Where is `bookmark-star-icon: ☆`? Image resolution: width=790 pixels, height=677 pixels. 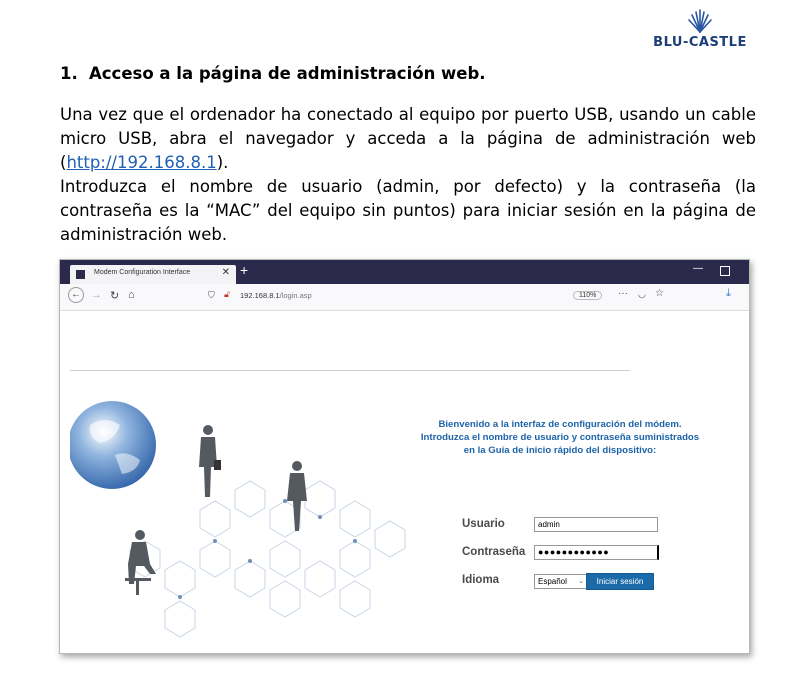 bookmark-star-icon: ☆ is located at coordinates (659, 293).